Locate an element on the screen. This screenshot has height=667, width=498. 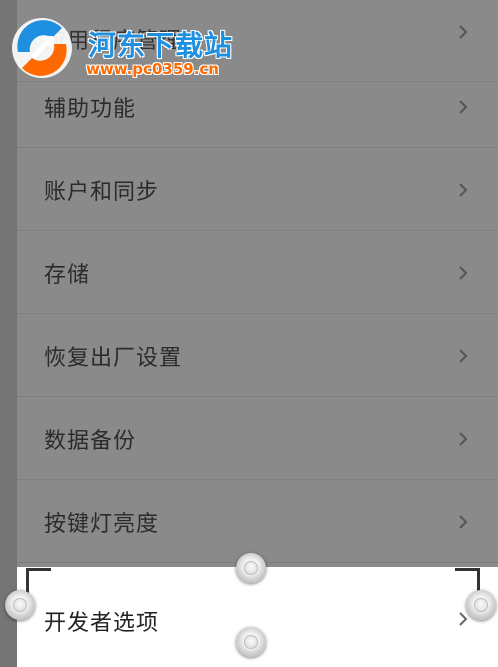
settings-item-label: 存储 is located at coordinates (67, 275).